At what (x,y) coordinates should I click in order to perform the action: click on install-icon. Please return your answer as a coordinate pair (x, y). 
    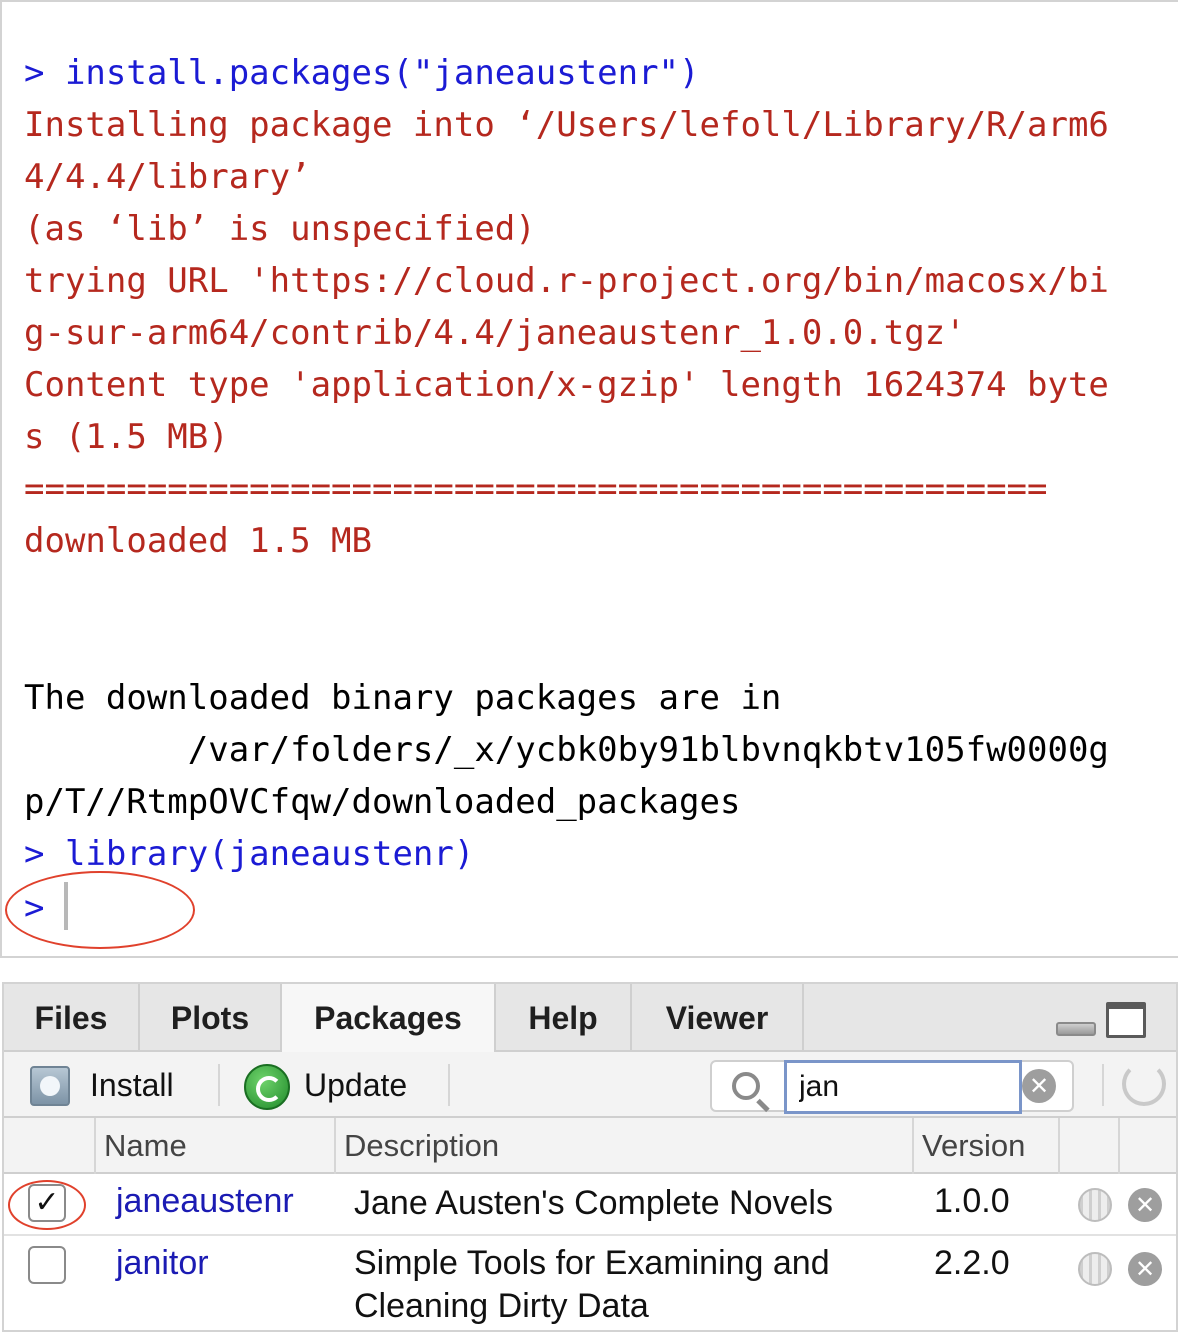
    Looking at the image, I should click on (50, 1086).